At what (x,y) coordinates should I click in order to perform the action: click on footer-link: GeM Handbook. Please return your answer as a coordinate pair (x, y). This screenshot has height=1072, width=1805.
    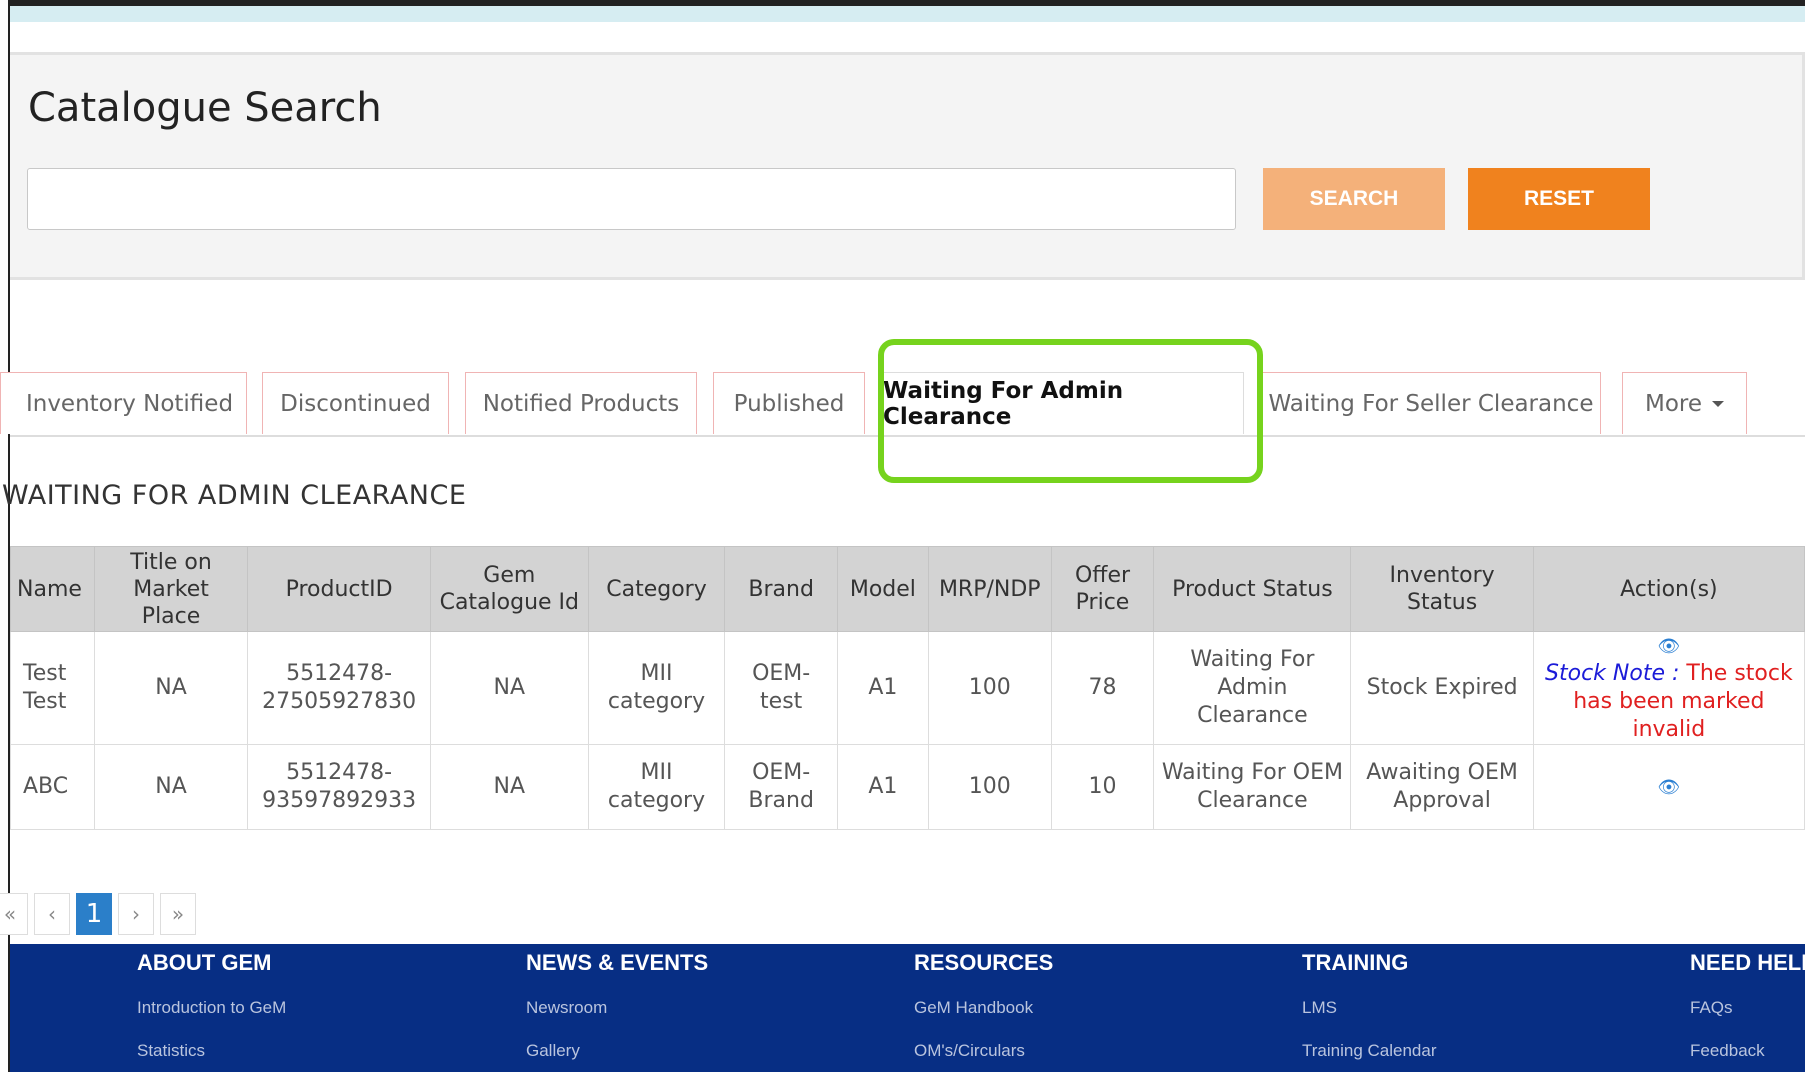
    Looking at the image, I should click on (973, 1008).